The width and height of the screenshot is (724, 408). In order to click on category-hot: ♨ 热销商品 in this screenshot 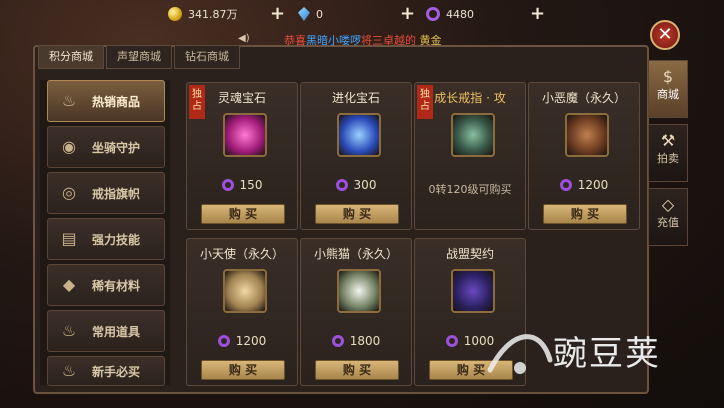, I will do `click(106, 101)`.